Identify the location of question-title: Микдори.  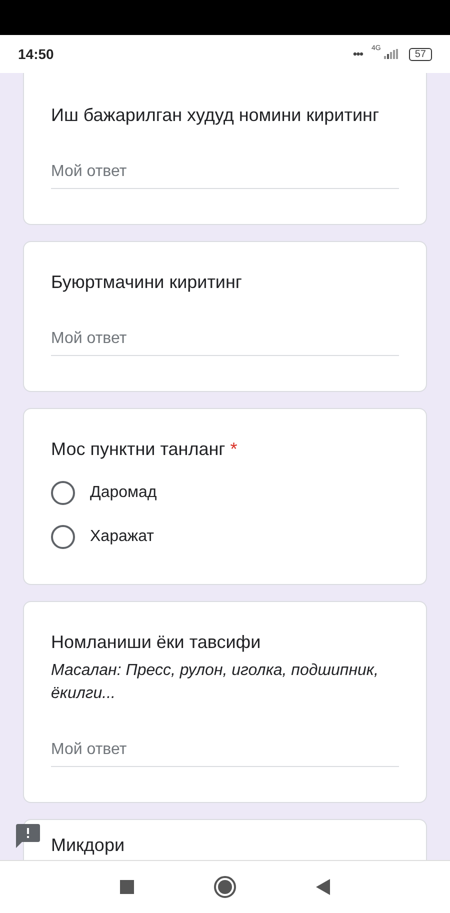
(88, 845).